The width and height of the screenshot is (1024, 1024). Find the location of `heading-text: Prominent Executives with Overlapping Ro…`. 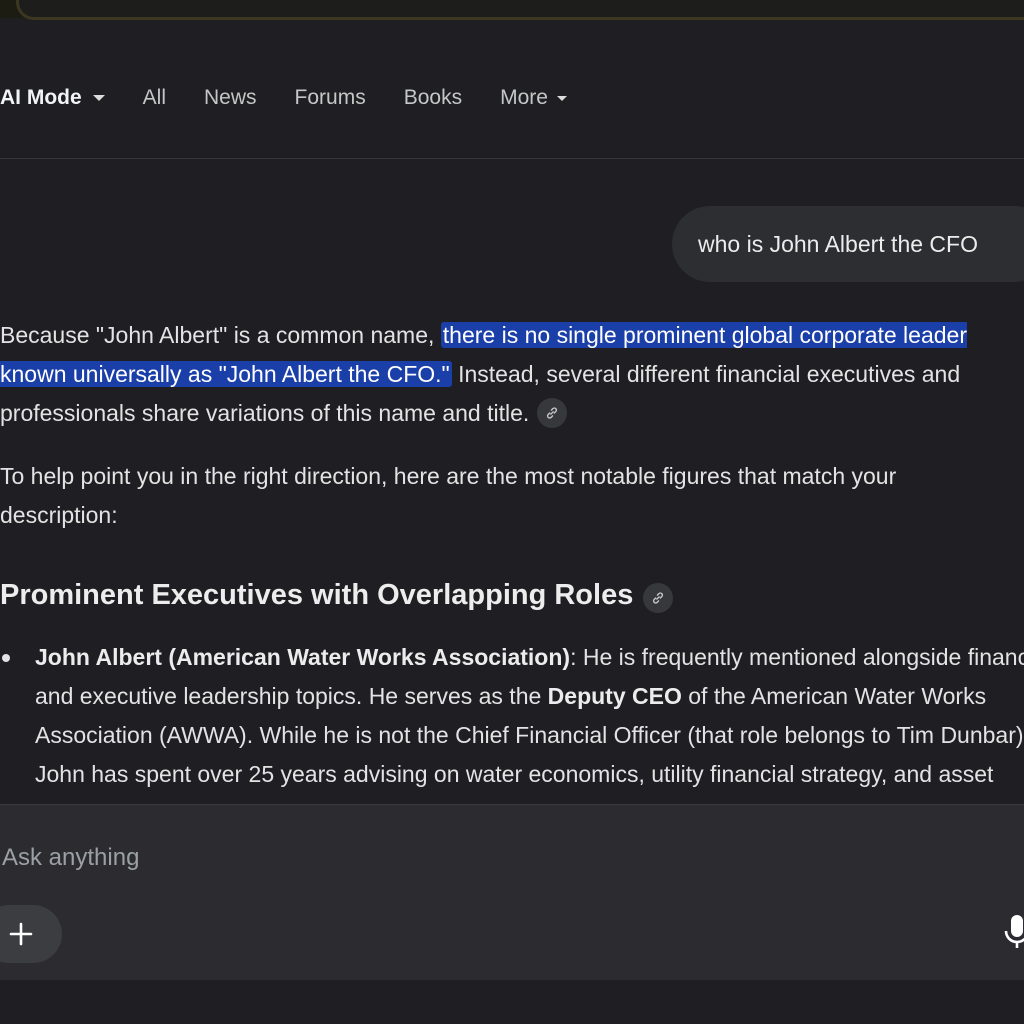

heading-text: Prominent Executives with Overlapping Ro… is located at coordinates (317, 595).